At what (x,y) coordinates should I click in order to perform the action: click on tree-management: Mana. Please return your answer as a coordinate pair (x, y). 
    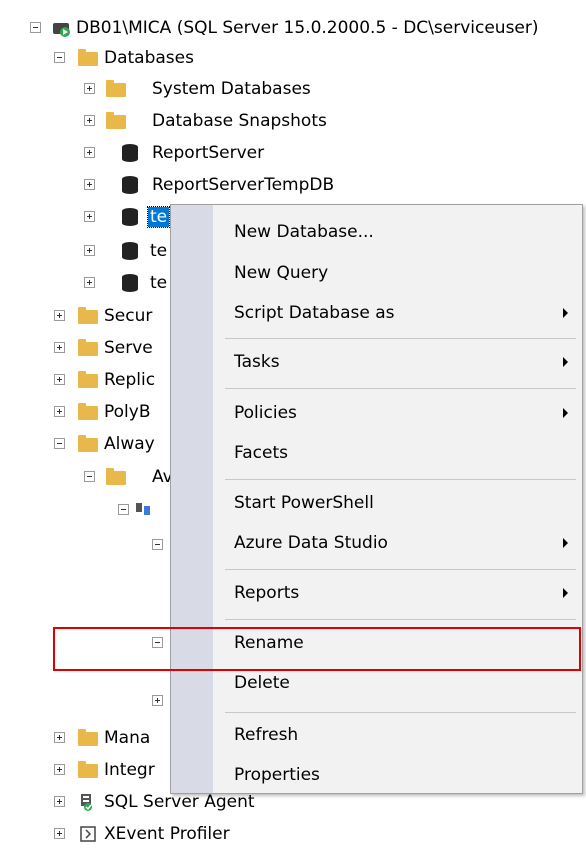
    Looking at the image, I should click on (85, 739).